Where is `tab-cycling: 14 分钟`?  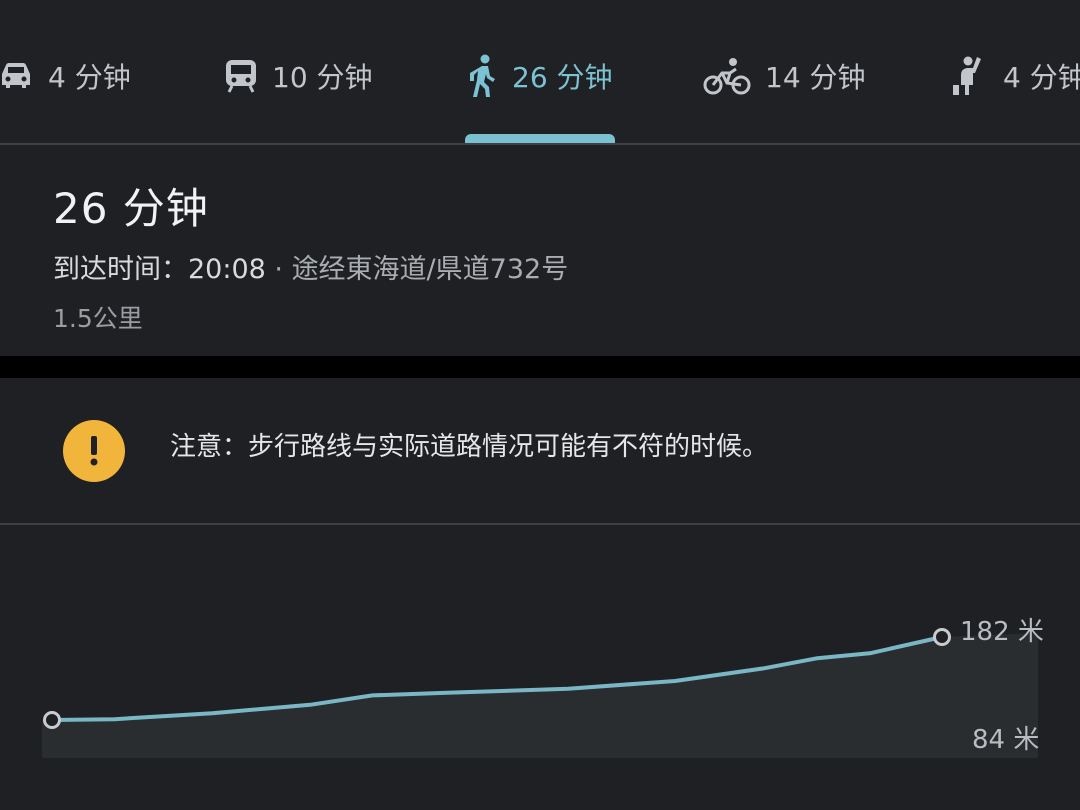
tab-cycling: 14 分钟 is located at coordinates (784, 76).